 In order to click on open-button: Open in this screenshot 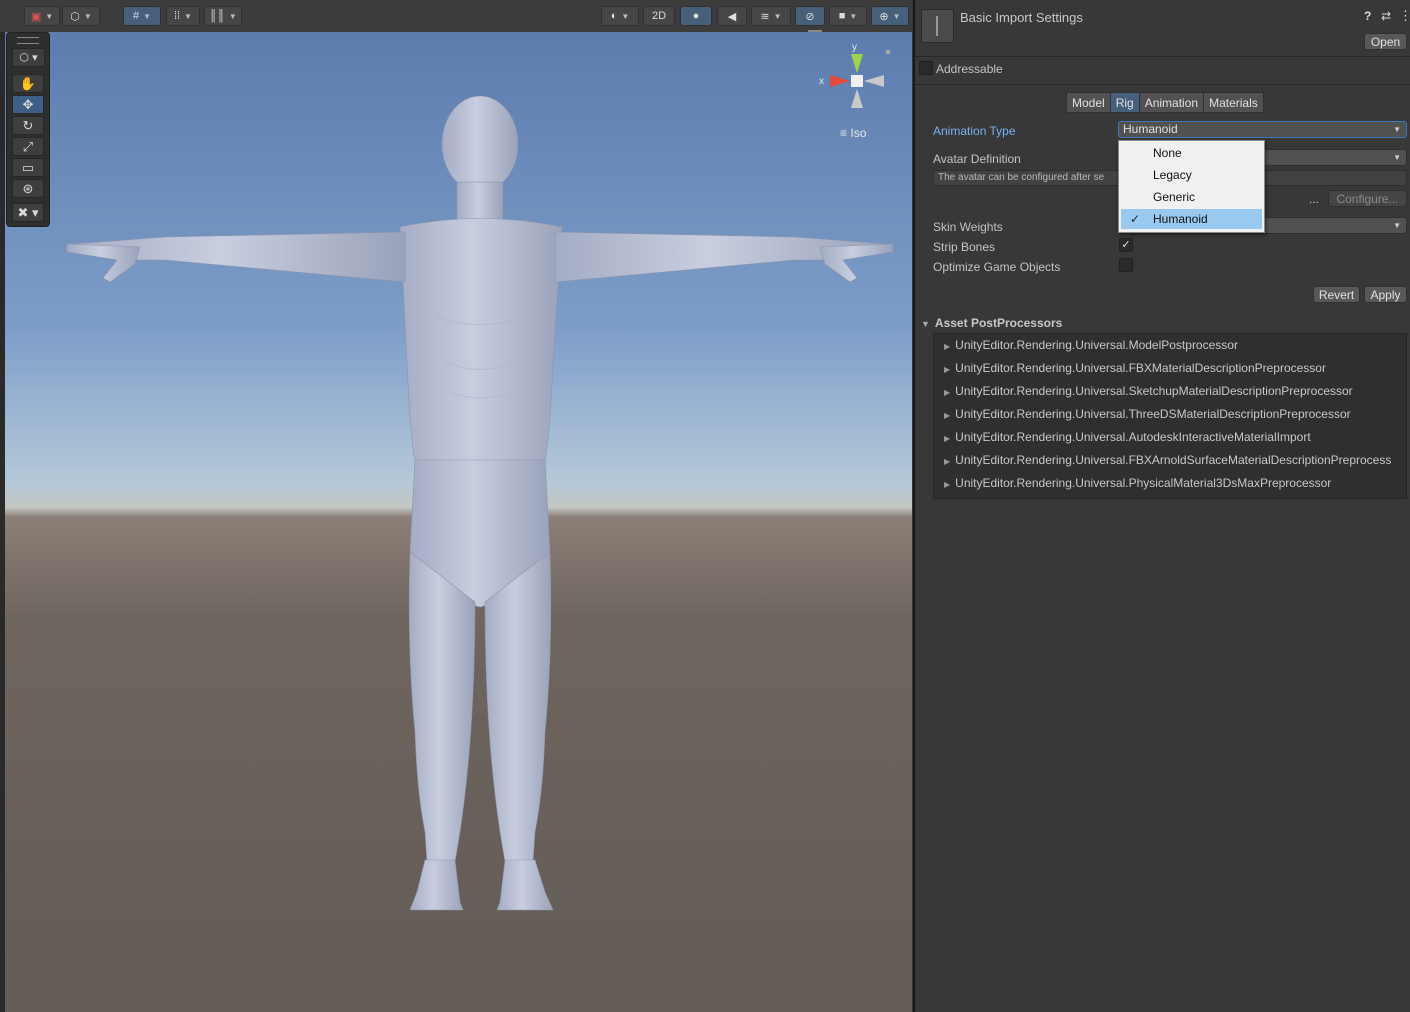, I will do `click(1385, 41)`.